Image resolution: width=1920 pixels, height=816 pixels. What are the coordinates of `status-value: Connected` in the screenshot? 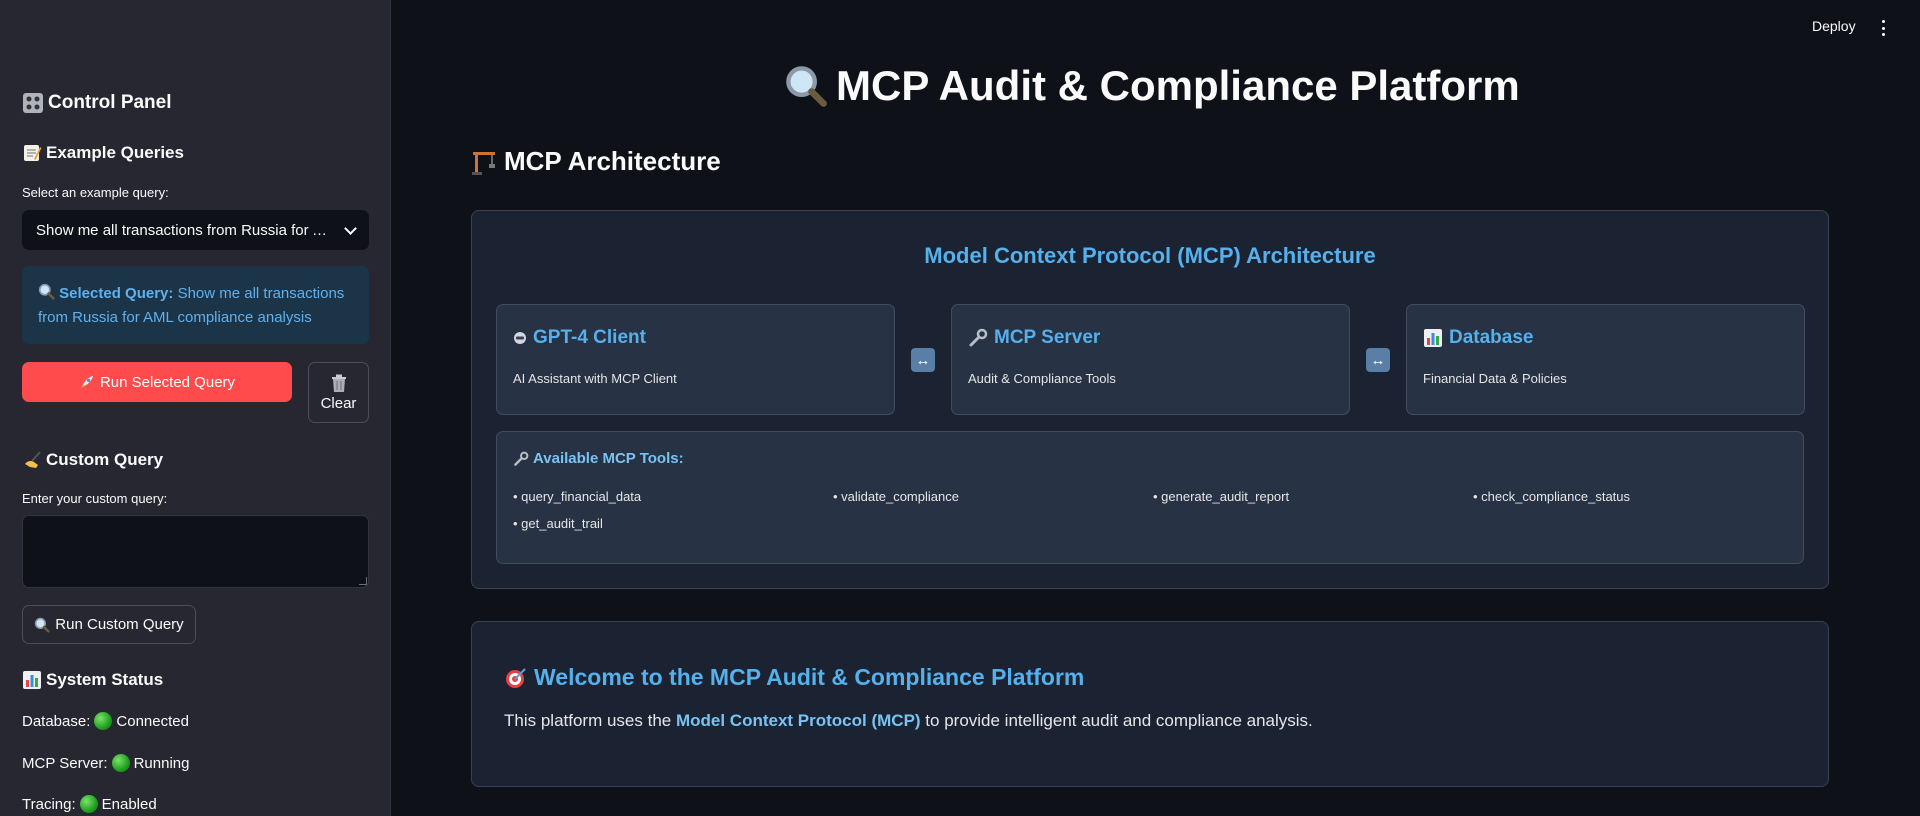 It's located at (152, 721).